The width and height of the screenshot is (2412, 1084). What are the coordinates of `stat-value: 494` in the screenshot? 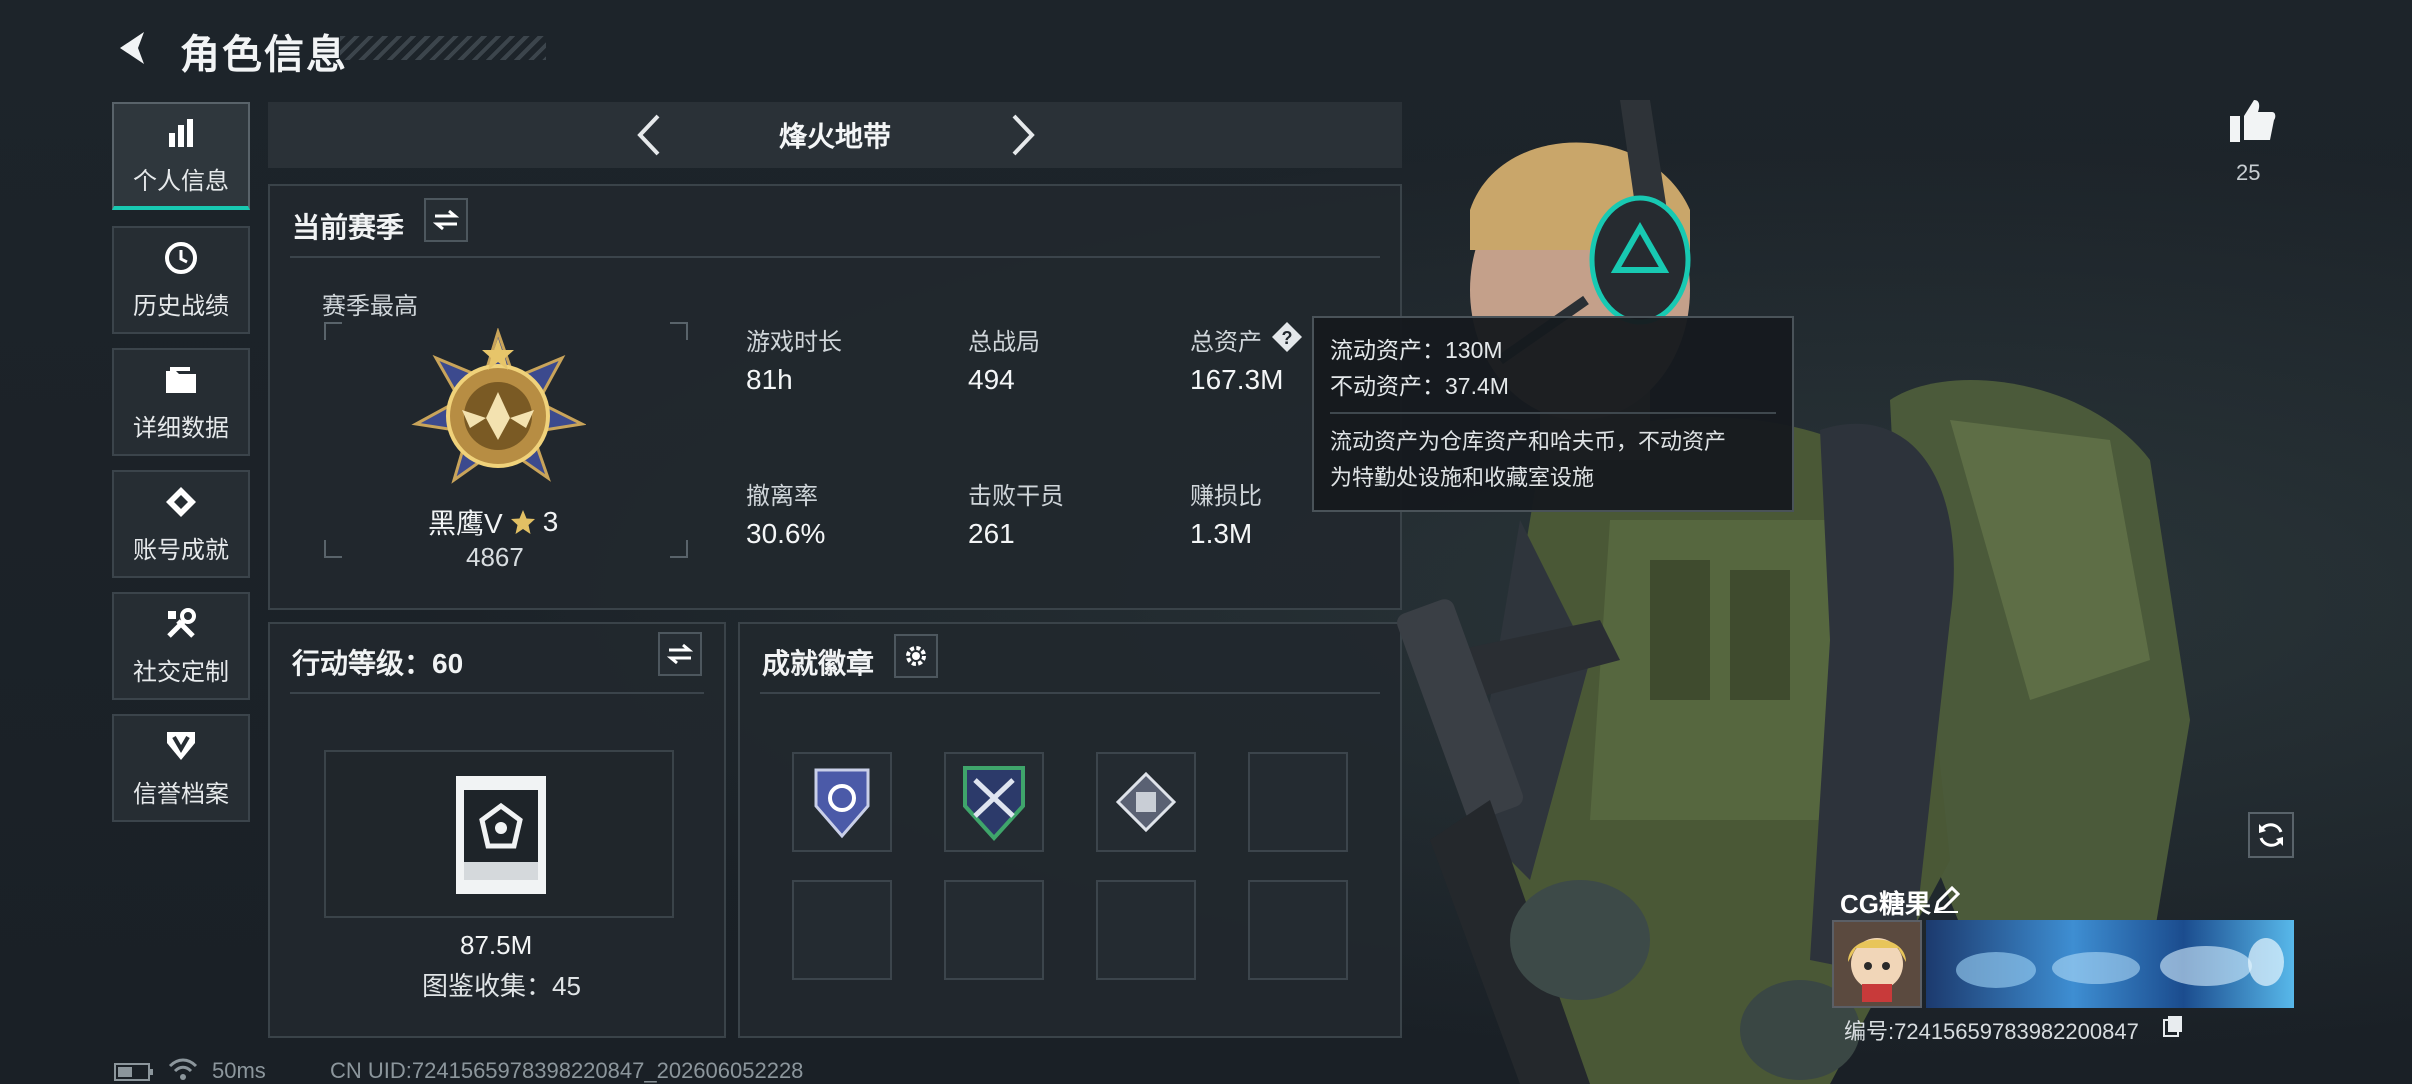 It's located at (991, 379).